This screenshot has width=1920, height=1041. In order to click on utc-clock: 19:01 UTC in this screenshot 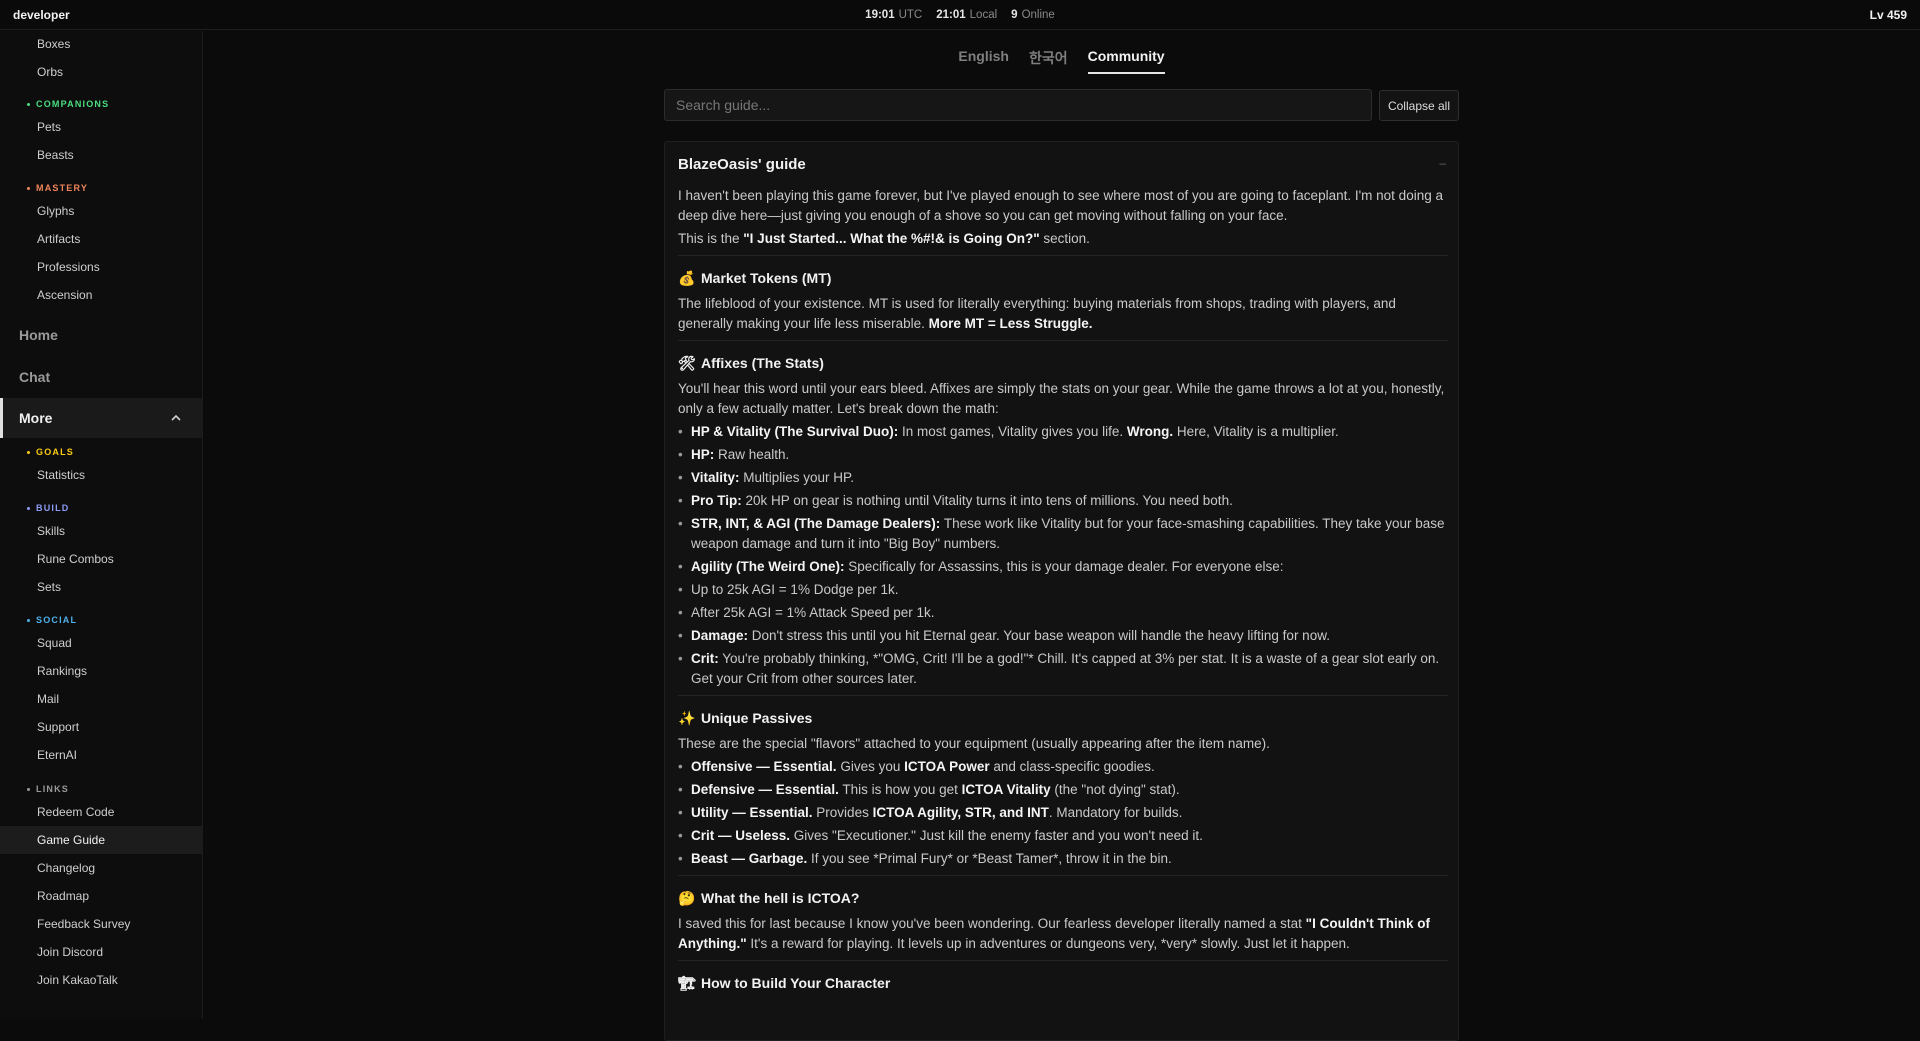, I will do `click(894, 15)`.